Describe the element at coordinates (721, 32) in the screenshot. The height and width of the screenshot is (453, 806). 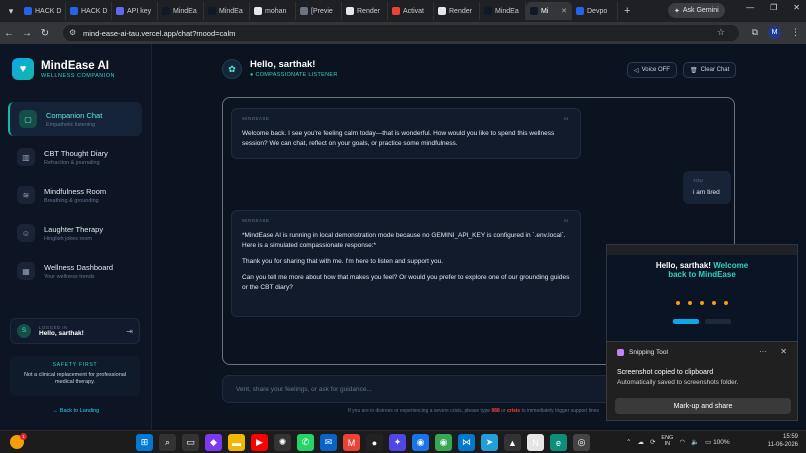
I see `bookmark-star-icon: ☆` at that location.